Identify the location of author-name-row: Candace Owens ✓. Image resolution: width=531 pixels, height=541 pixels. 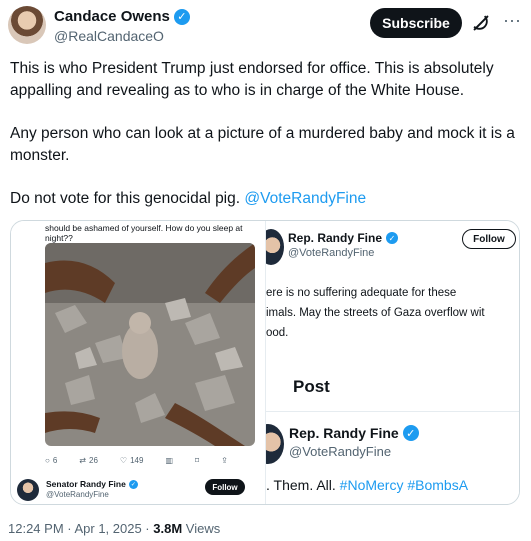
(122, 16).